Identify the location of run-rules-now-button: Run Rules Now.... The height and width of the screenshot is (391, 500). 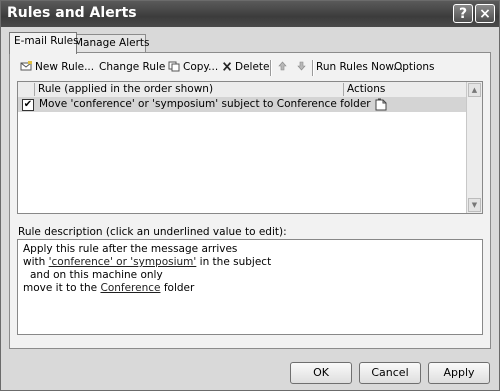
(359, 67).